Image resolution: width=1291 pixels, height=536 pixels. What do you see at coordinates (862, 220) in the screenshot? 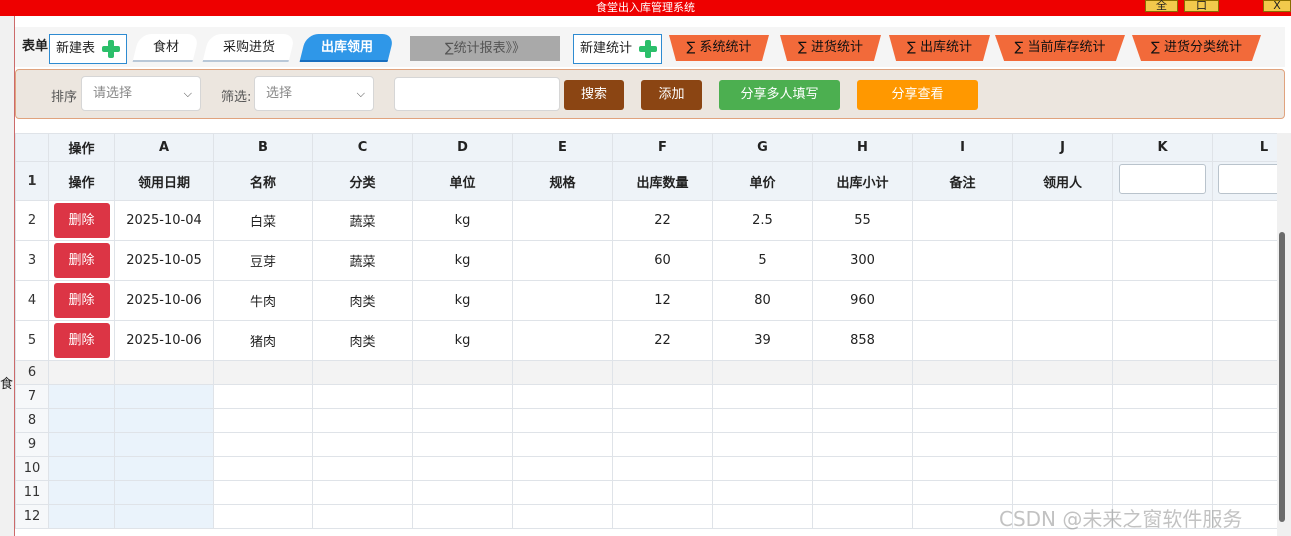
I see `subtotal-cell: 55` at bounding box center [862, 220].